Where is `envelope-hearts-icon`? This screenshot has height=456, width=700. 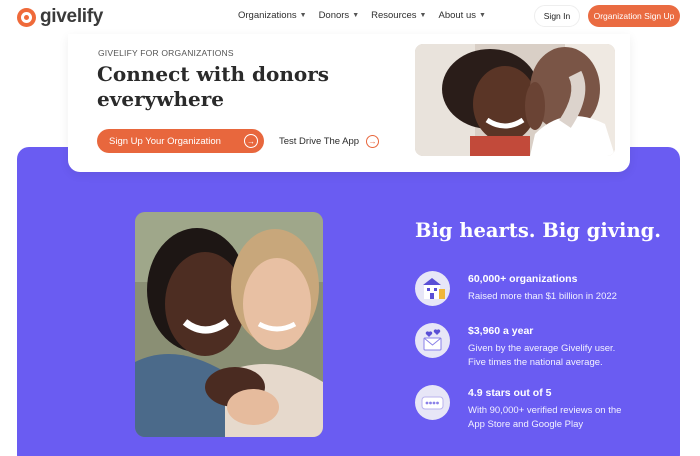 envelope-hearts-icon is located at coordinates (432, 340).